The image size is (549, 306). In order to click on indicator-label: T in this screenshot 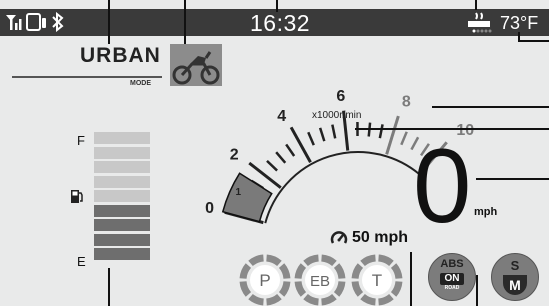, I will do `click(377, 280)`.